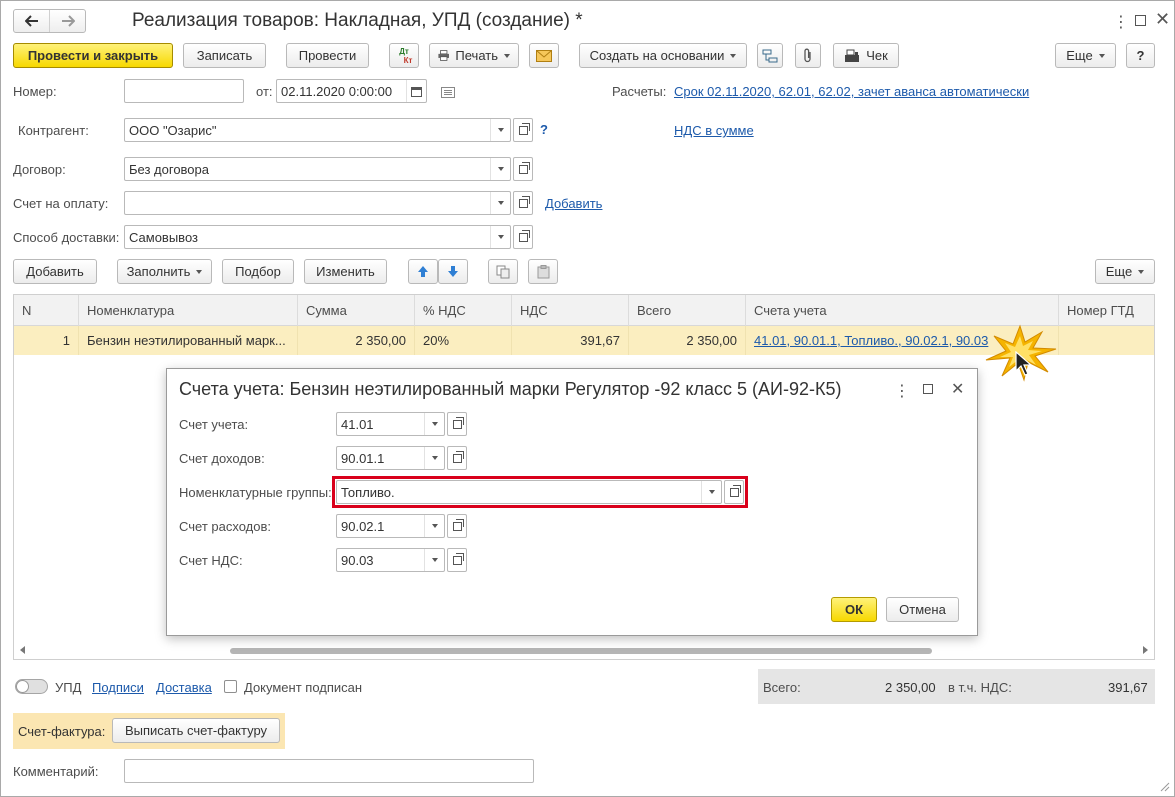 This screenshot has height=797, width=1175. What do you see at coordinates (1164, 786) in the screenshot?
I see `resize-grip-icon` at bounding box center [1164, 786].